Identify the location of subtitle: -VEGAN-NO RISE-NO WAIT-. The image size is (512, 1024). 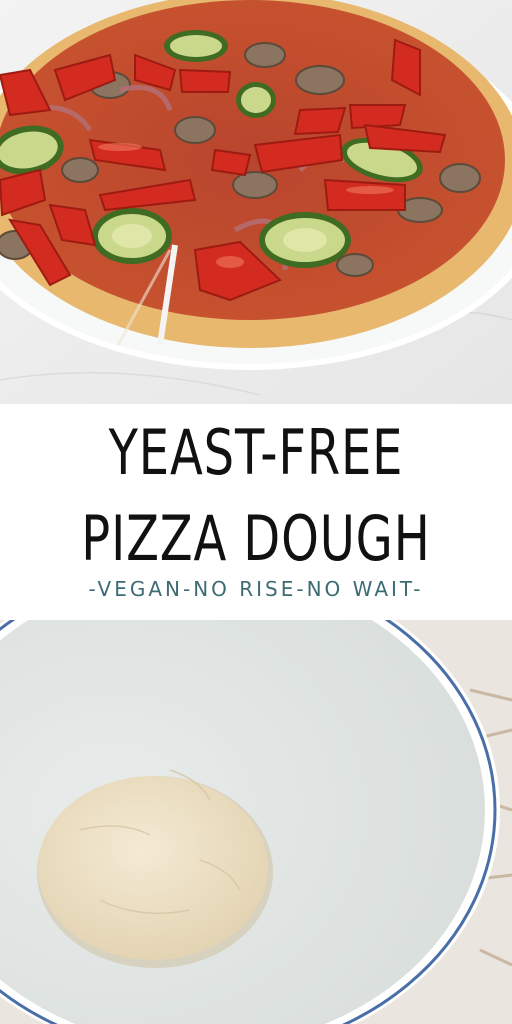
(256, 589).